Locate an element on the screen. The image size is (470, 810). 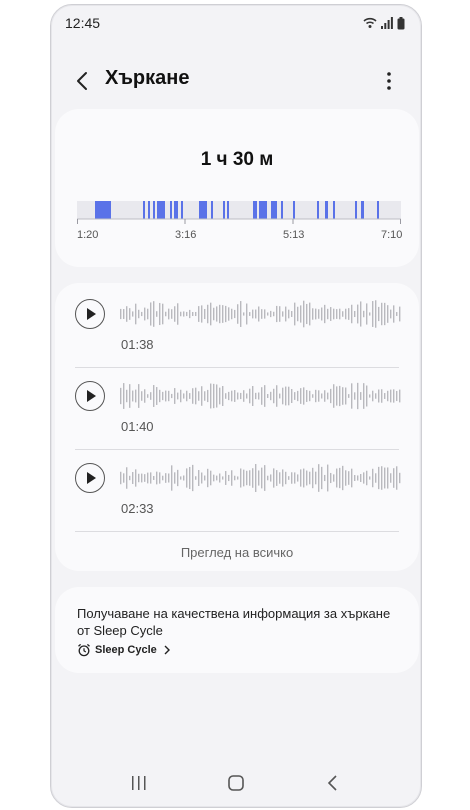
more-vert-icon is located at coordinates (389, 81).